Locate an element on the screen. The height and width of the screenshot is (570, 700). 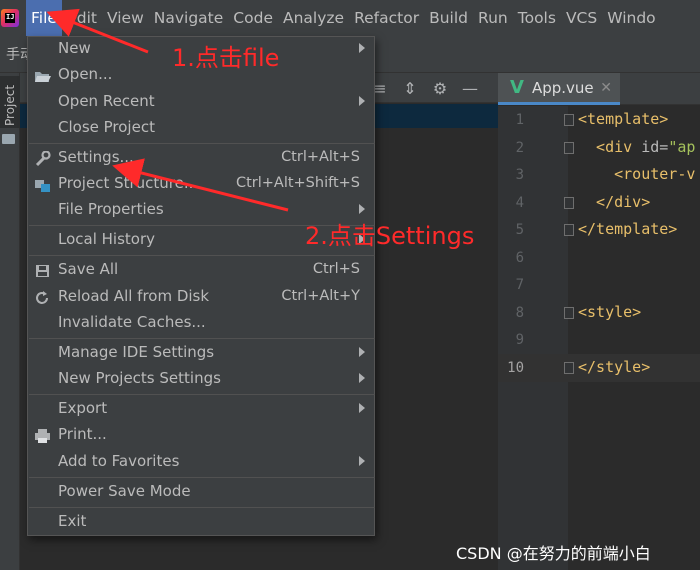
project-tab-label: Project is located at coordinates (10, 105).